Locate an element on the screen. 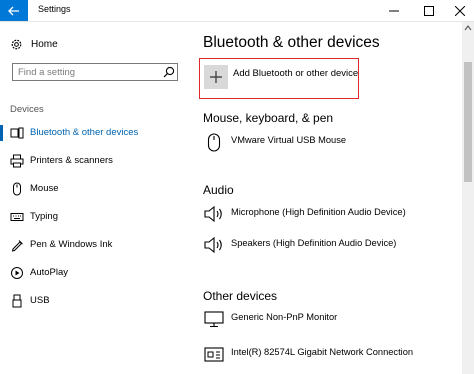 The height and width of the screenshot is (374, 474). home-nav-item: Home is located at coordinates (34, 44).